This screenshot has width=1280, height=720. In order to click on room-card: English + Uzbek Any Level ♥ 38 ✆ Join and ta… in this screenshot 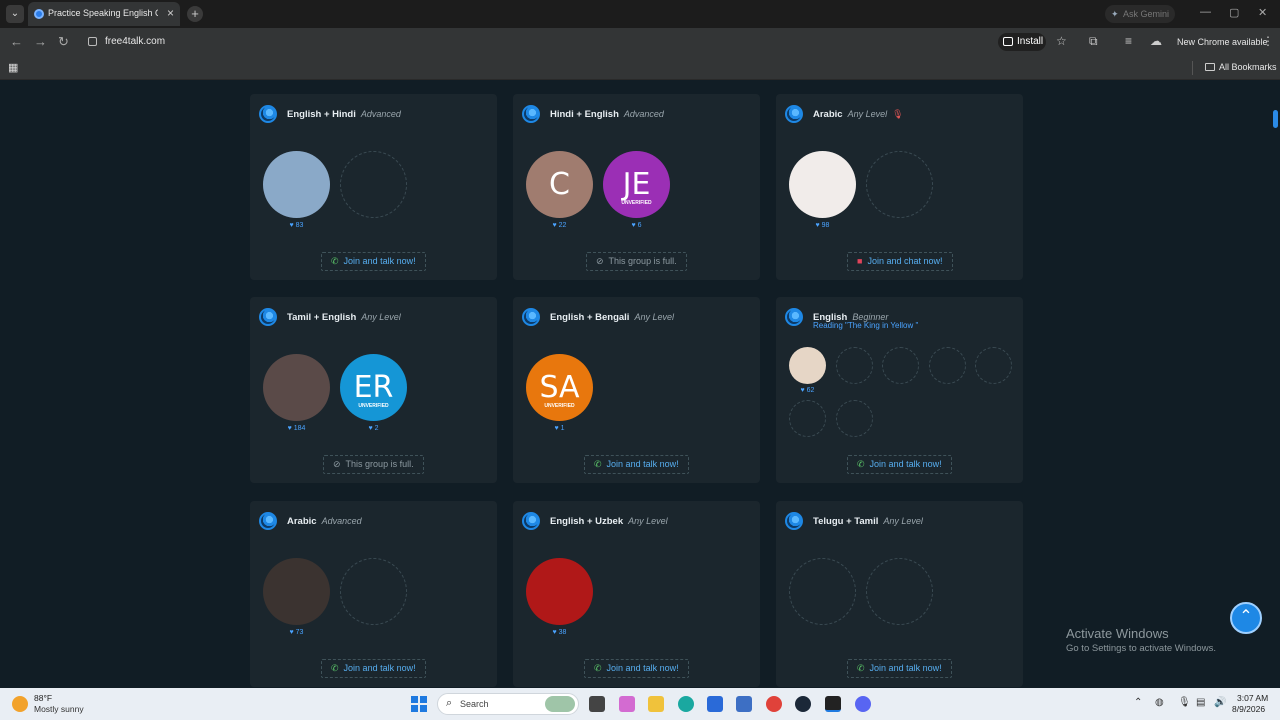, I will do `click(636, 594)`.